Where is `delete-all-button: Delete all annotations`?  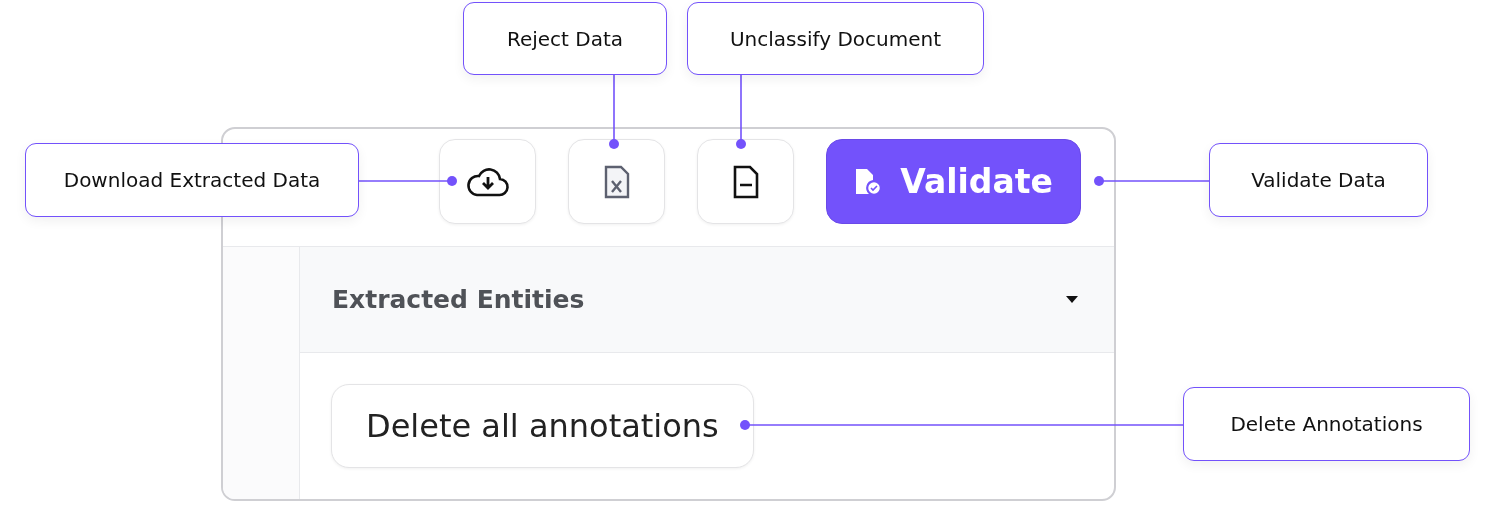
delete-all-button: Delete all annotations is located at coordinates (542, 426).